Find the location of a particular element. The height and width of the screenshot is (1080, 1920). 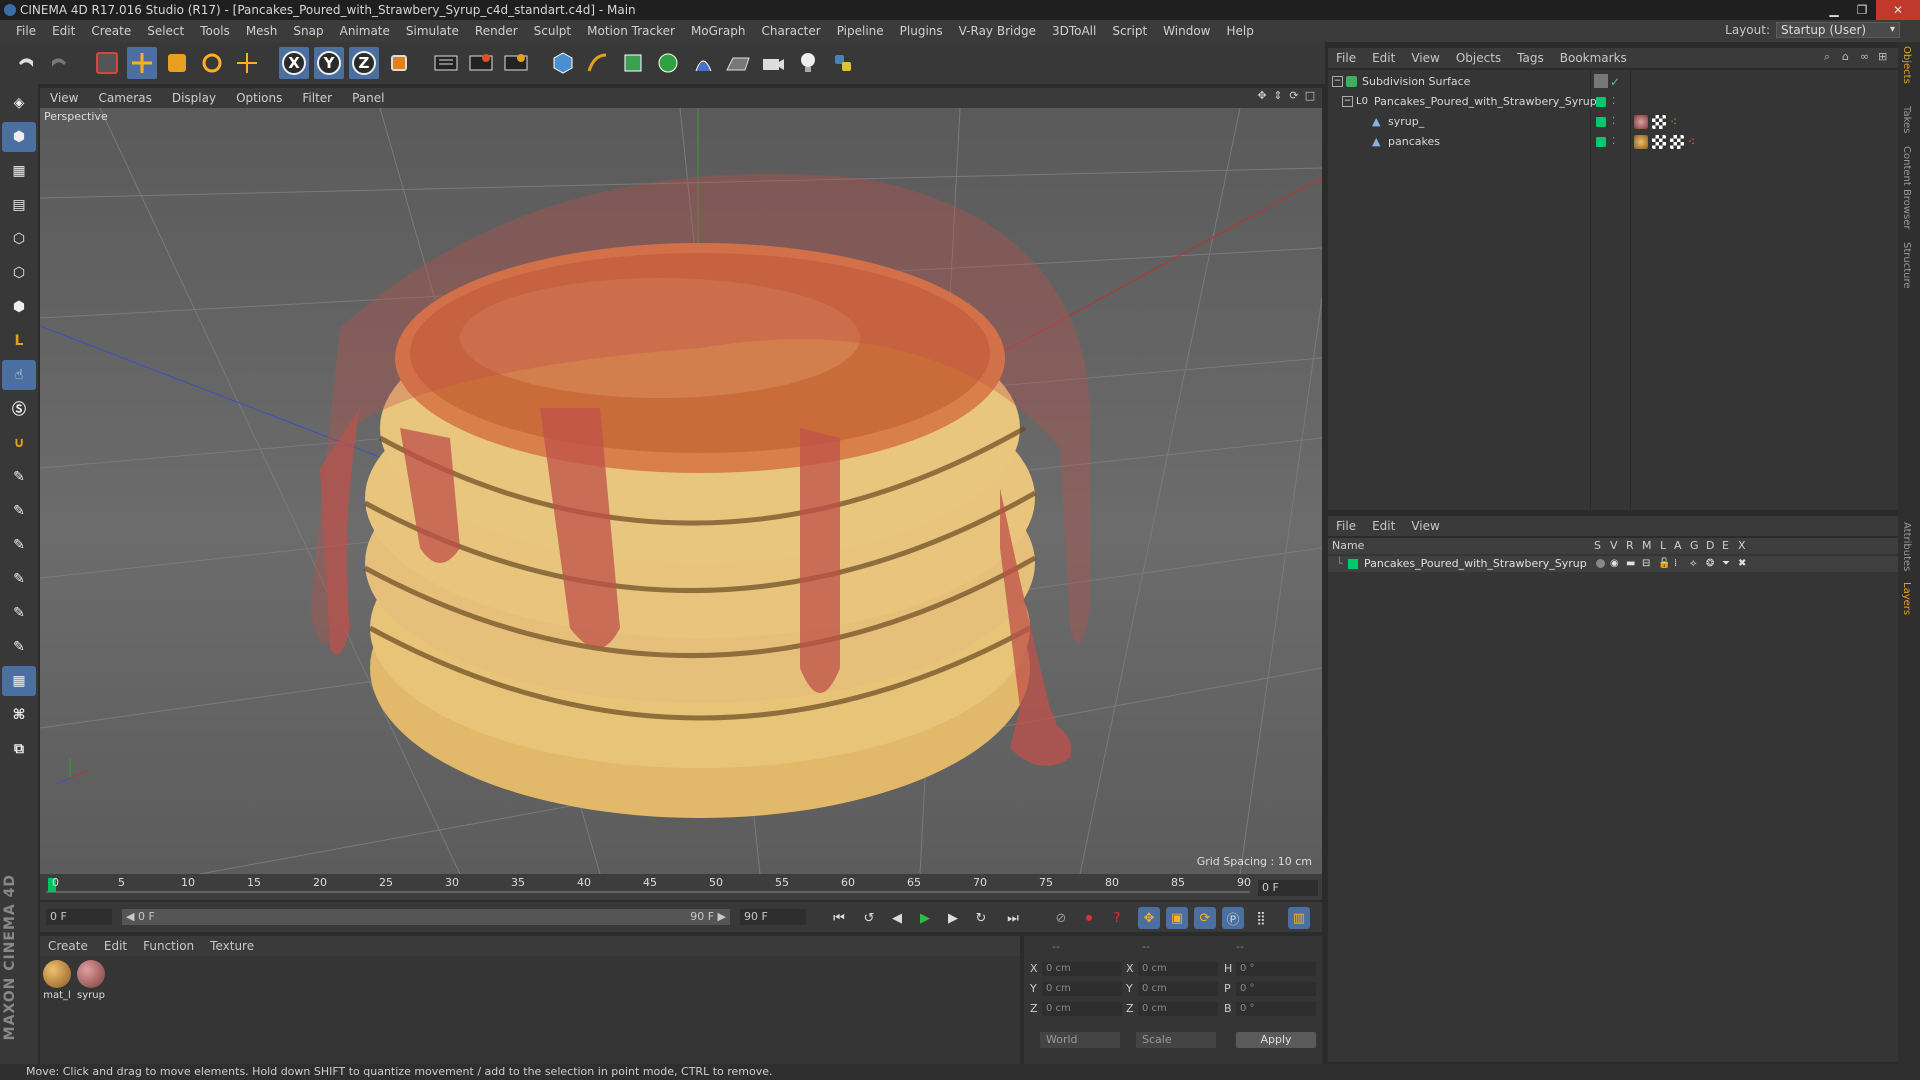

layer-lock-icon: 🔓 is located at coordinates (1664, 564).